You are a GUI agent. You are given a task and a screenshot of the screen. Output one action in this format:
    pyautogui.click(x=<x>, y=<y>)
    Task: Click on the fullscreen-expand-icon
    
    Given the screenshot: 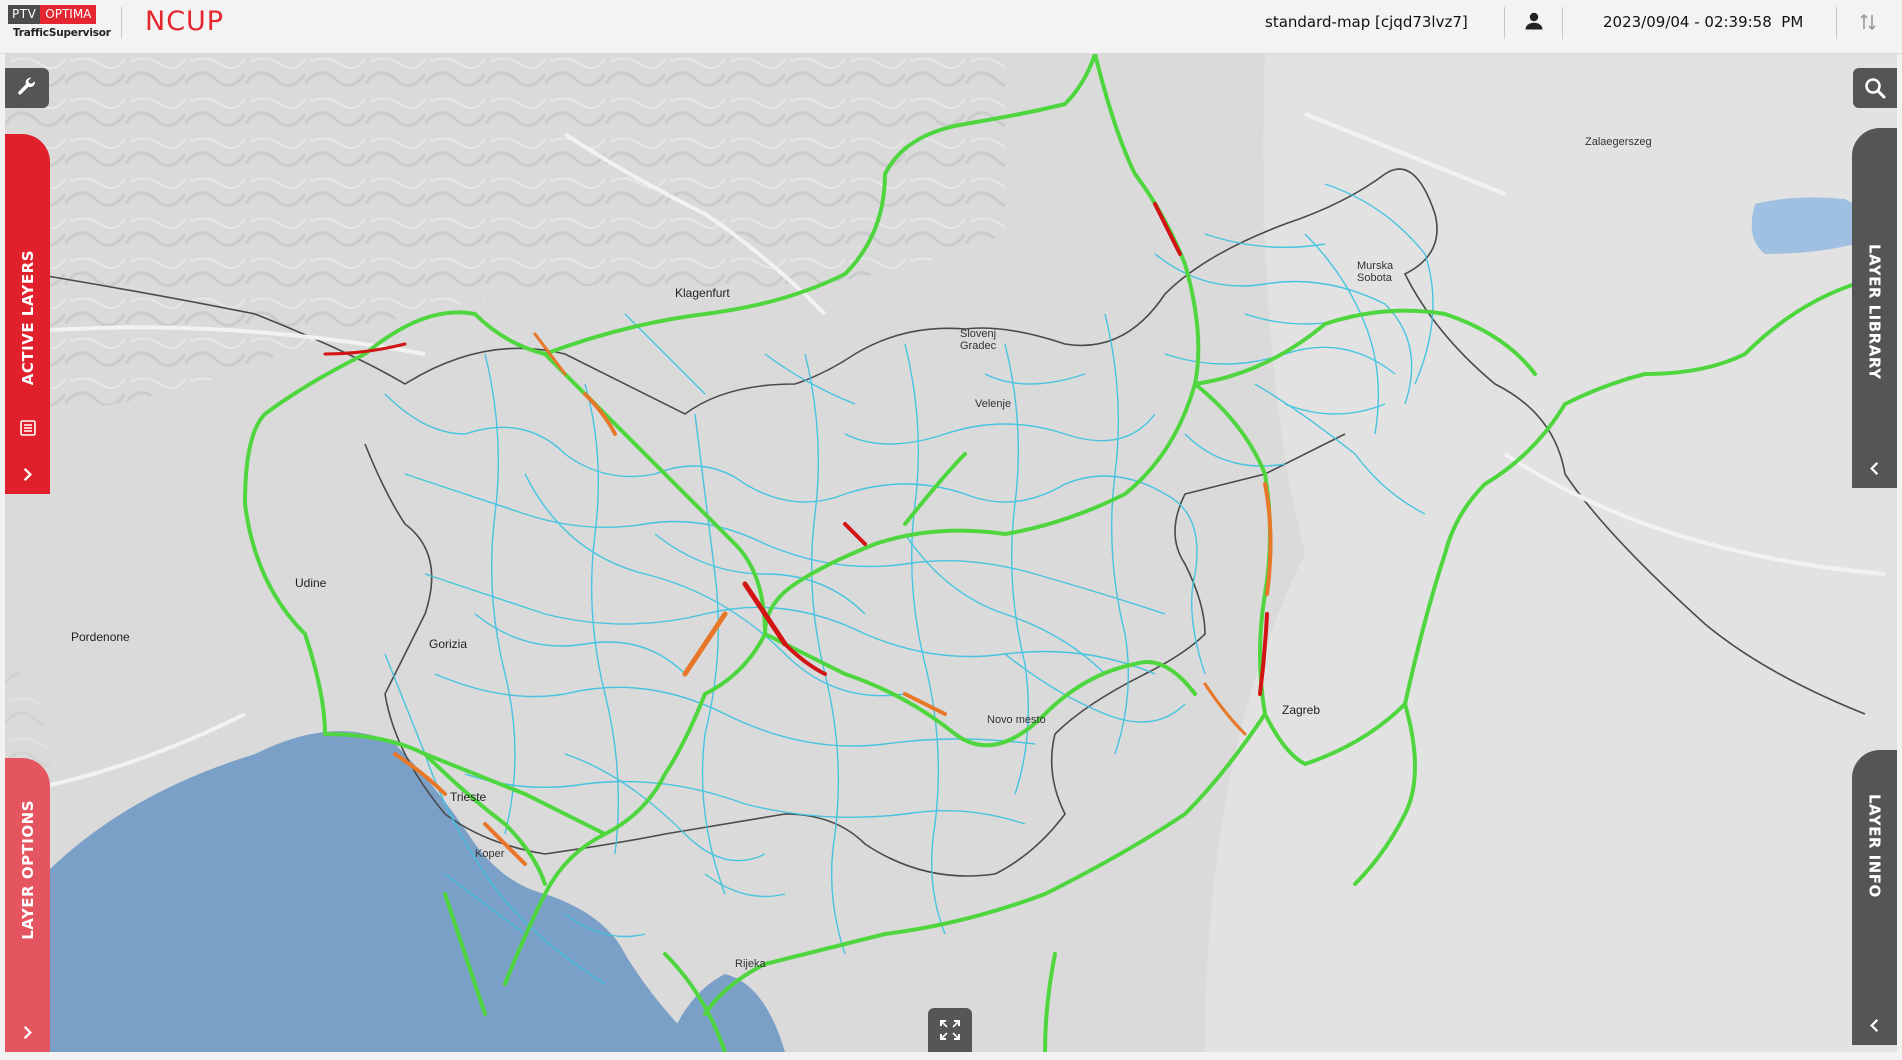 What is the action you would take?
    pyautogui.click(x=950, y=1030)
    